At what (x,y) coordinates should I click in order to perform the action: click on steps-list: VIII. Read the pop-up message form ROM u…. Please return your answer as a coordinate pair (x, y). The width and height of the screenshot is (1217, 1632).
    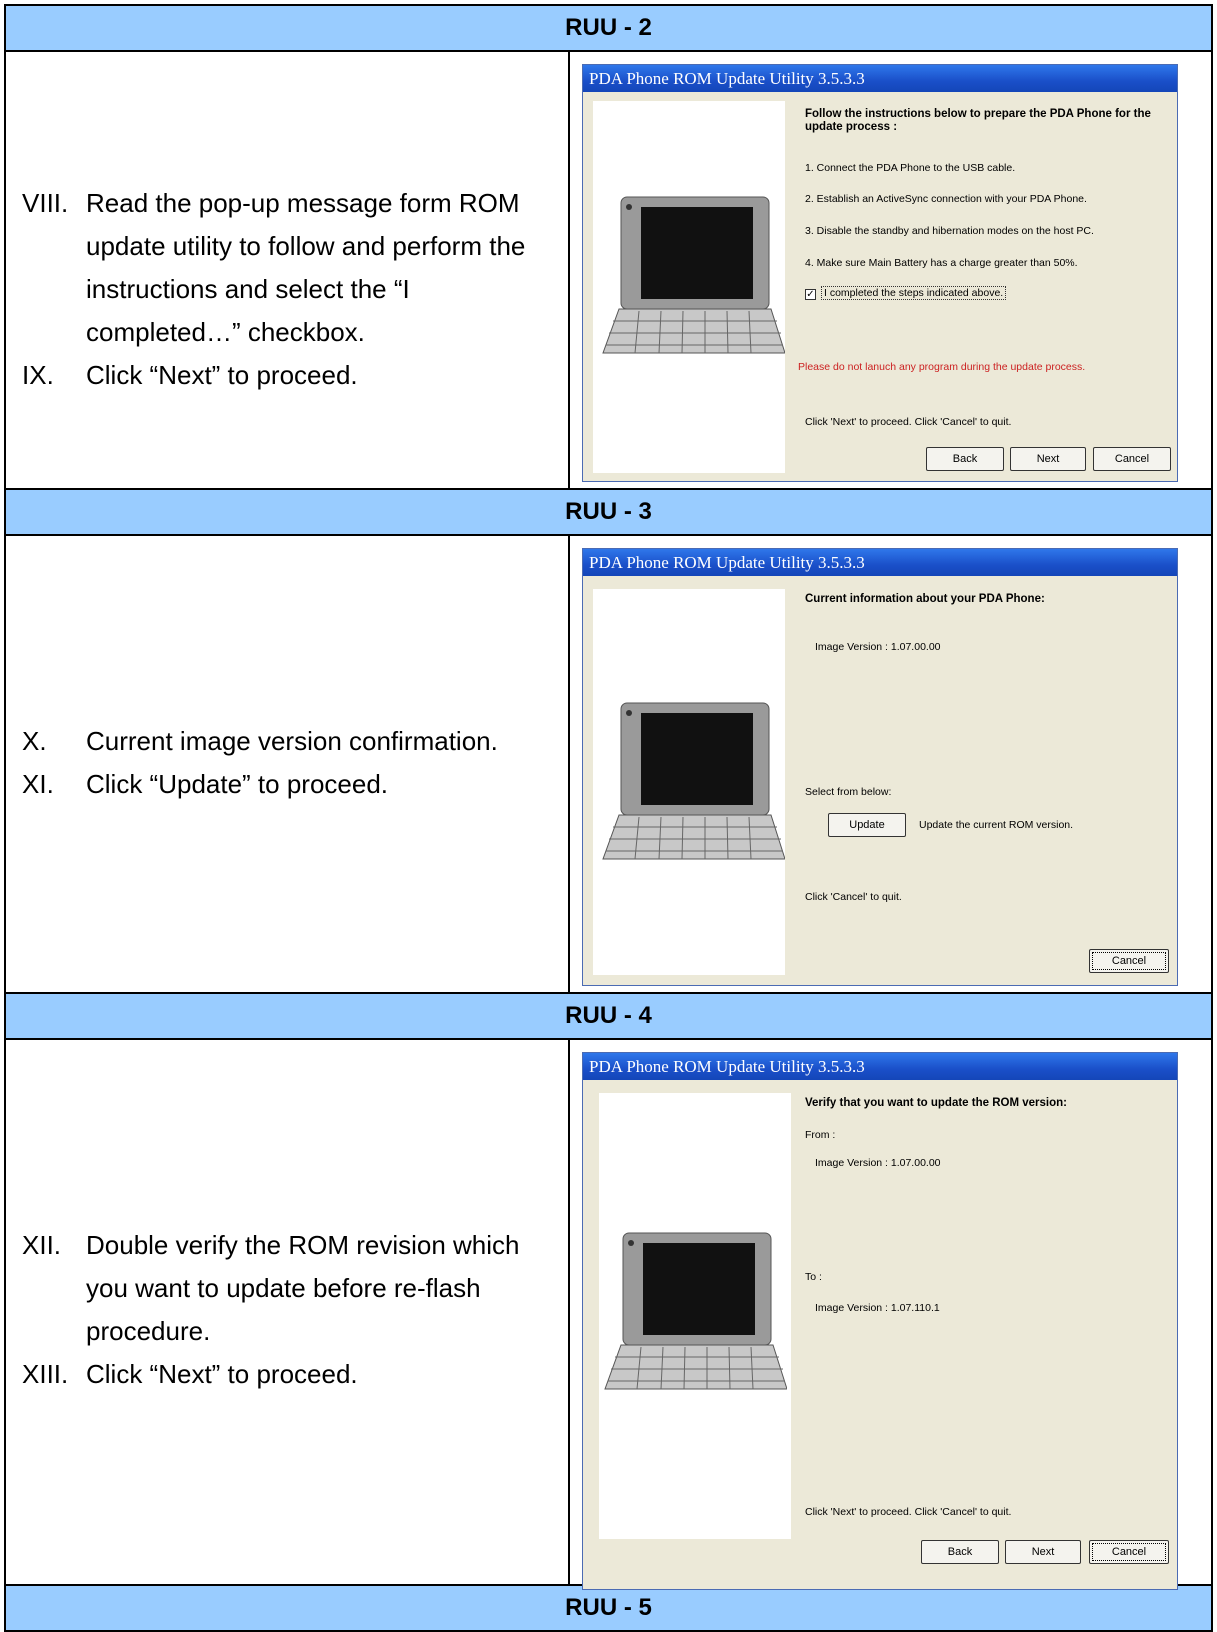
    Looking at the image, I should click on (274, 289).